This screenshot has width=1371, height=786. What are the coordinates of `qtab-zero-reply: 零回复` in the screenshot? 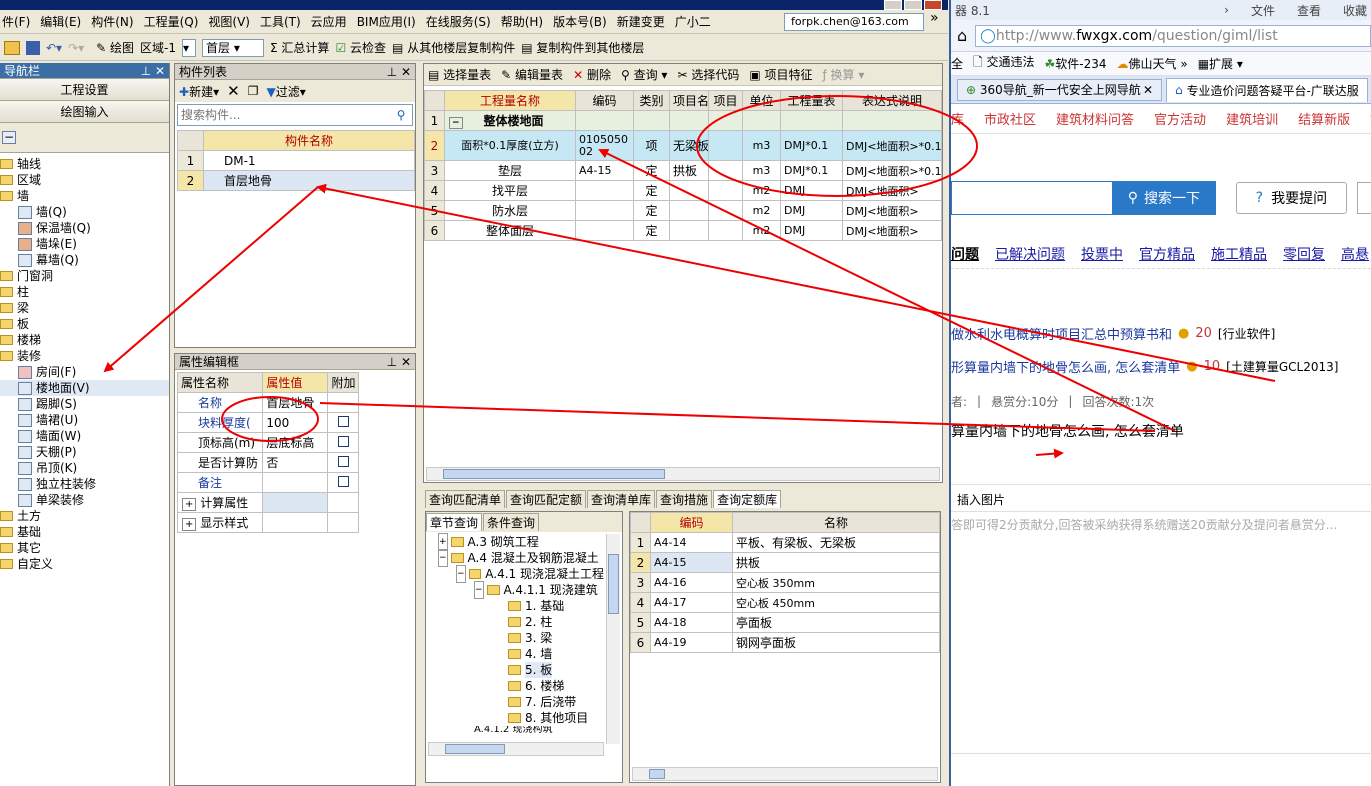 It's located at (1304, 254).